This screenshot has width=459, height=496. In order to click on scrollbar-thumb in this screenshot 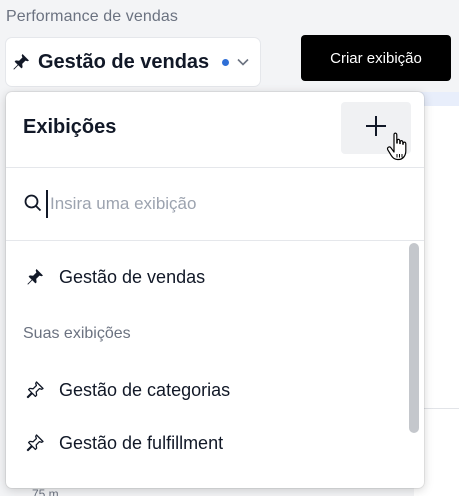, I will do `click(414, 338)`.